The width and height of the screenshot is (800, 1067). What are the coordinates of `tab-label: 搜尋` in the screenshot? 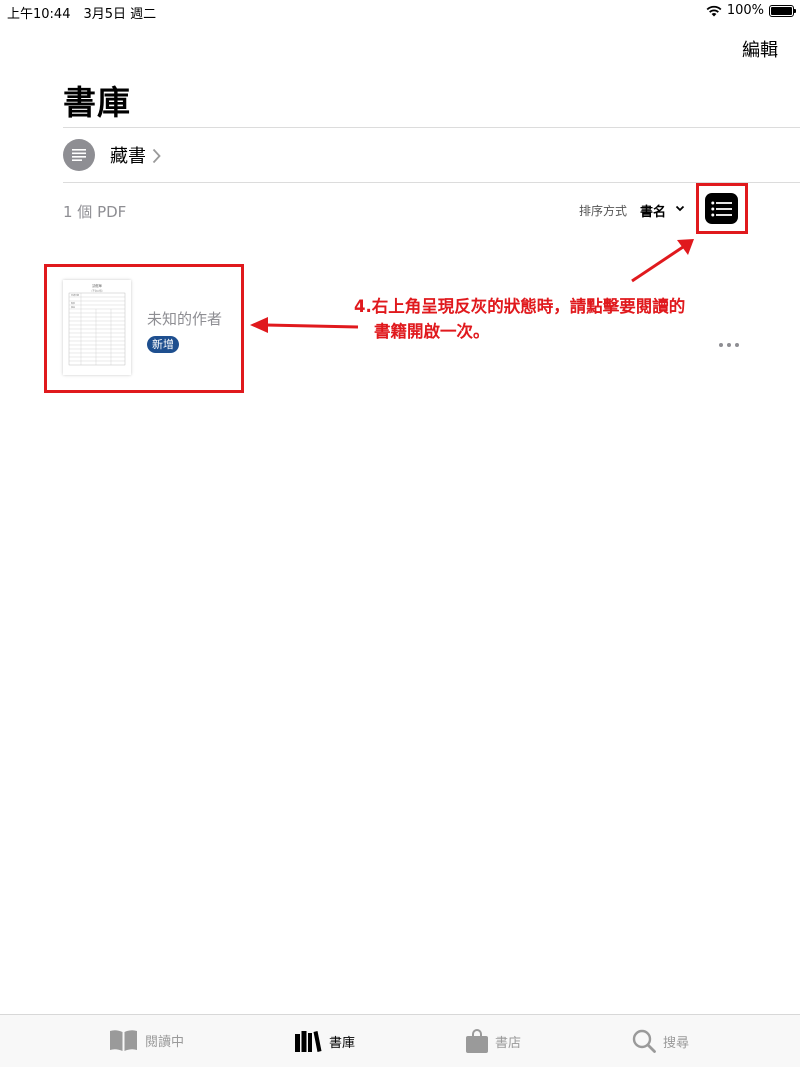 It's located at (676, 1043).